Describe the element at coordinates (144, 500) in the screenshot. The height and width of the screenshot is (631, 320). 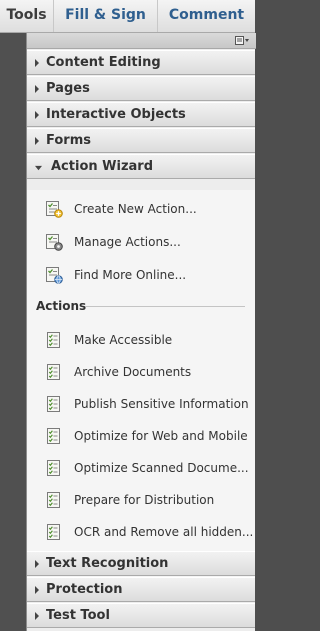
I see `action-label: Prepare for Distribution` at that location.